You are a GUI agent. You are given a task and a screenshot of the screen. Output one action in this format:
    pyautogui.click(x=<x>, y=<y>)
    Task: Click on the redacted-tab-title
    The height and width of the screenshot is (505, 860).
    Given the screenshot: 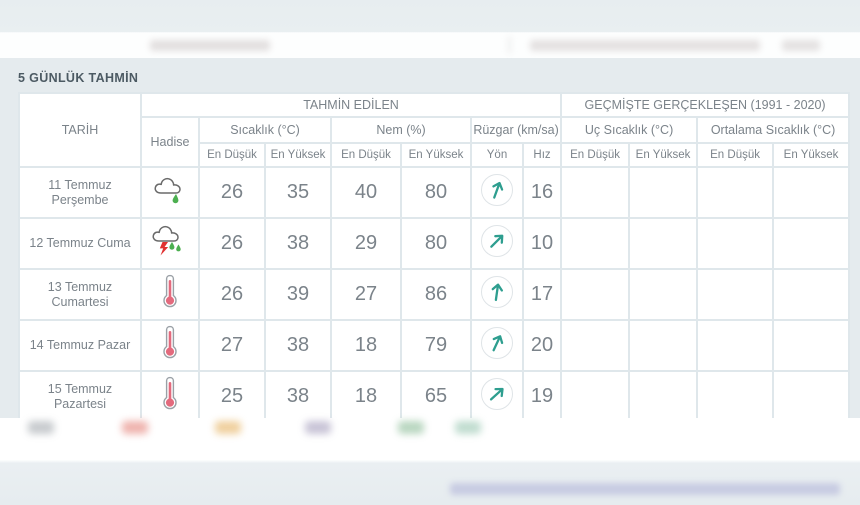 What is the action you would take?
    pyautogui.click(x=210, y=45)
    